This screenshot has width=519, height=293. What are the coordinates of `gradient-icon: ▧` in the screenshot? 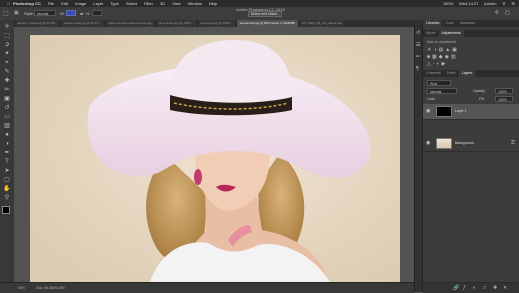 It's located at (7, 126).